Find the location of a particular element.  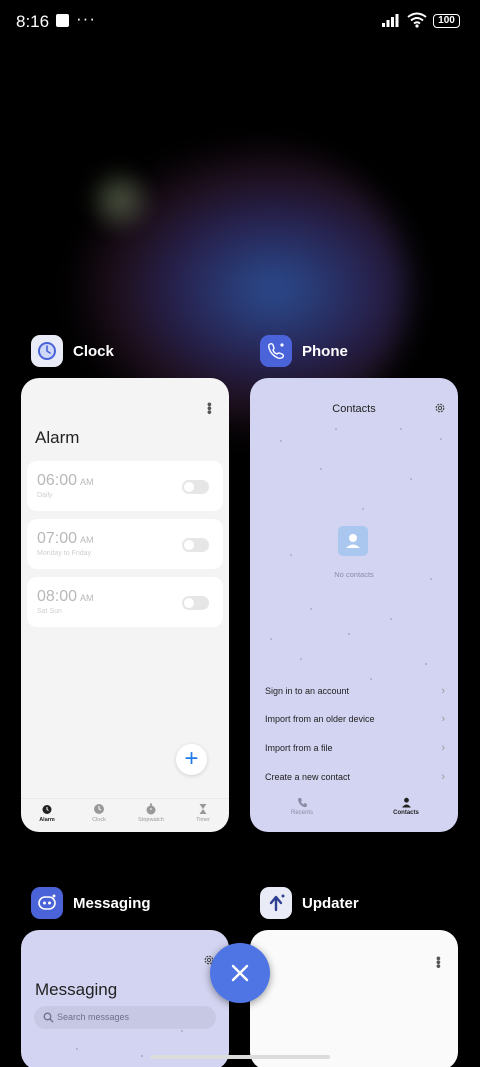

app-header-messaging: Messaging is located at coordinates (91, 903).